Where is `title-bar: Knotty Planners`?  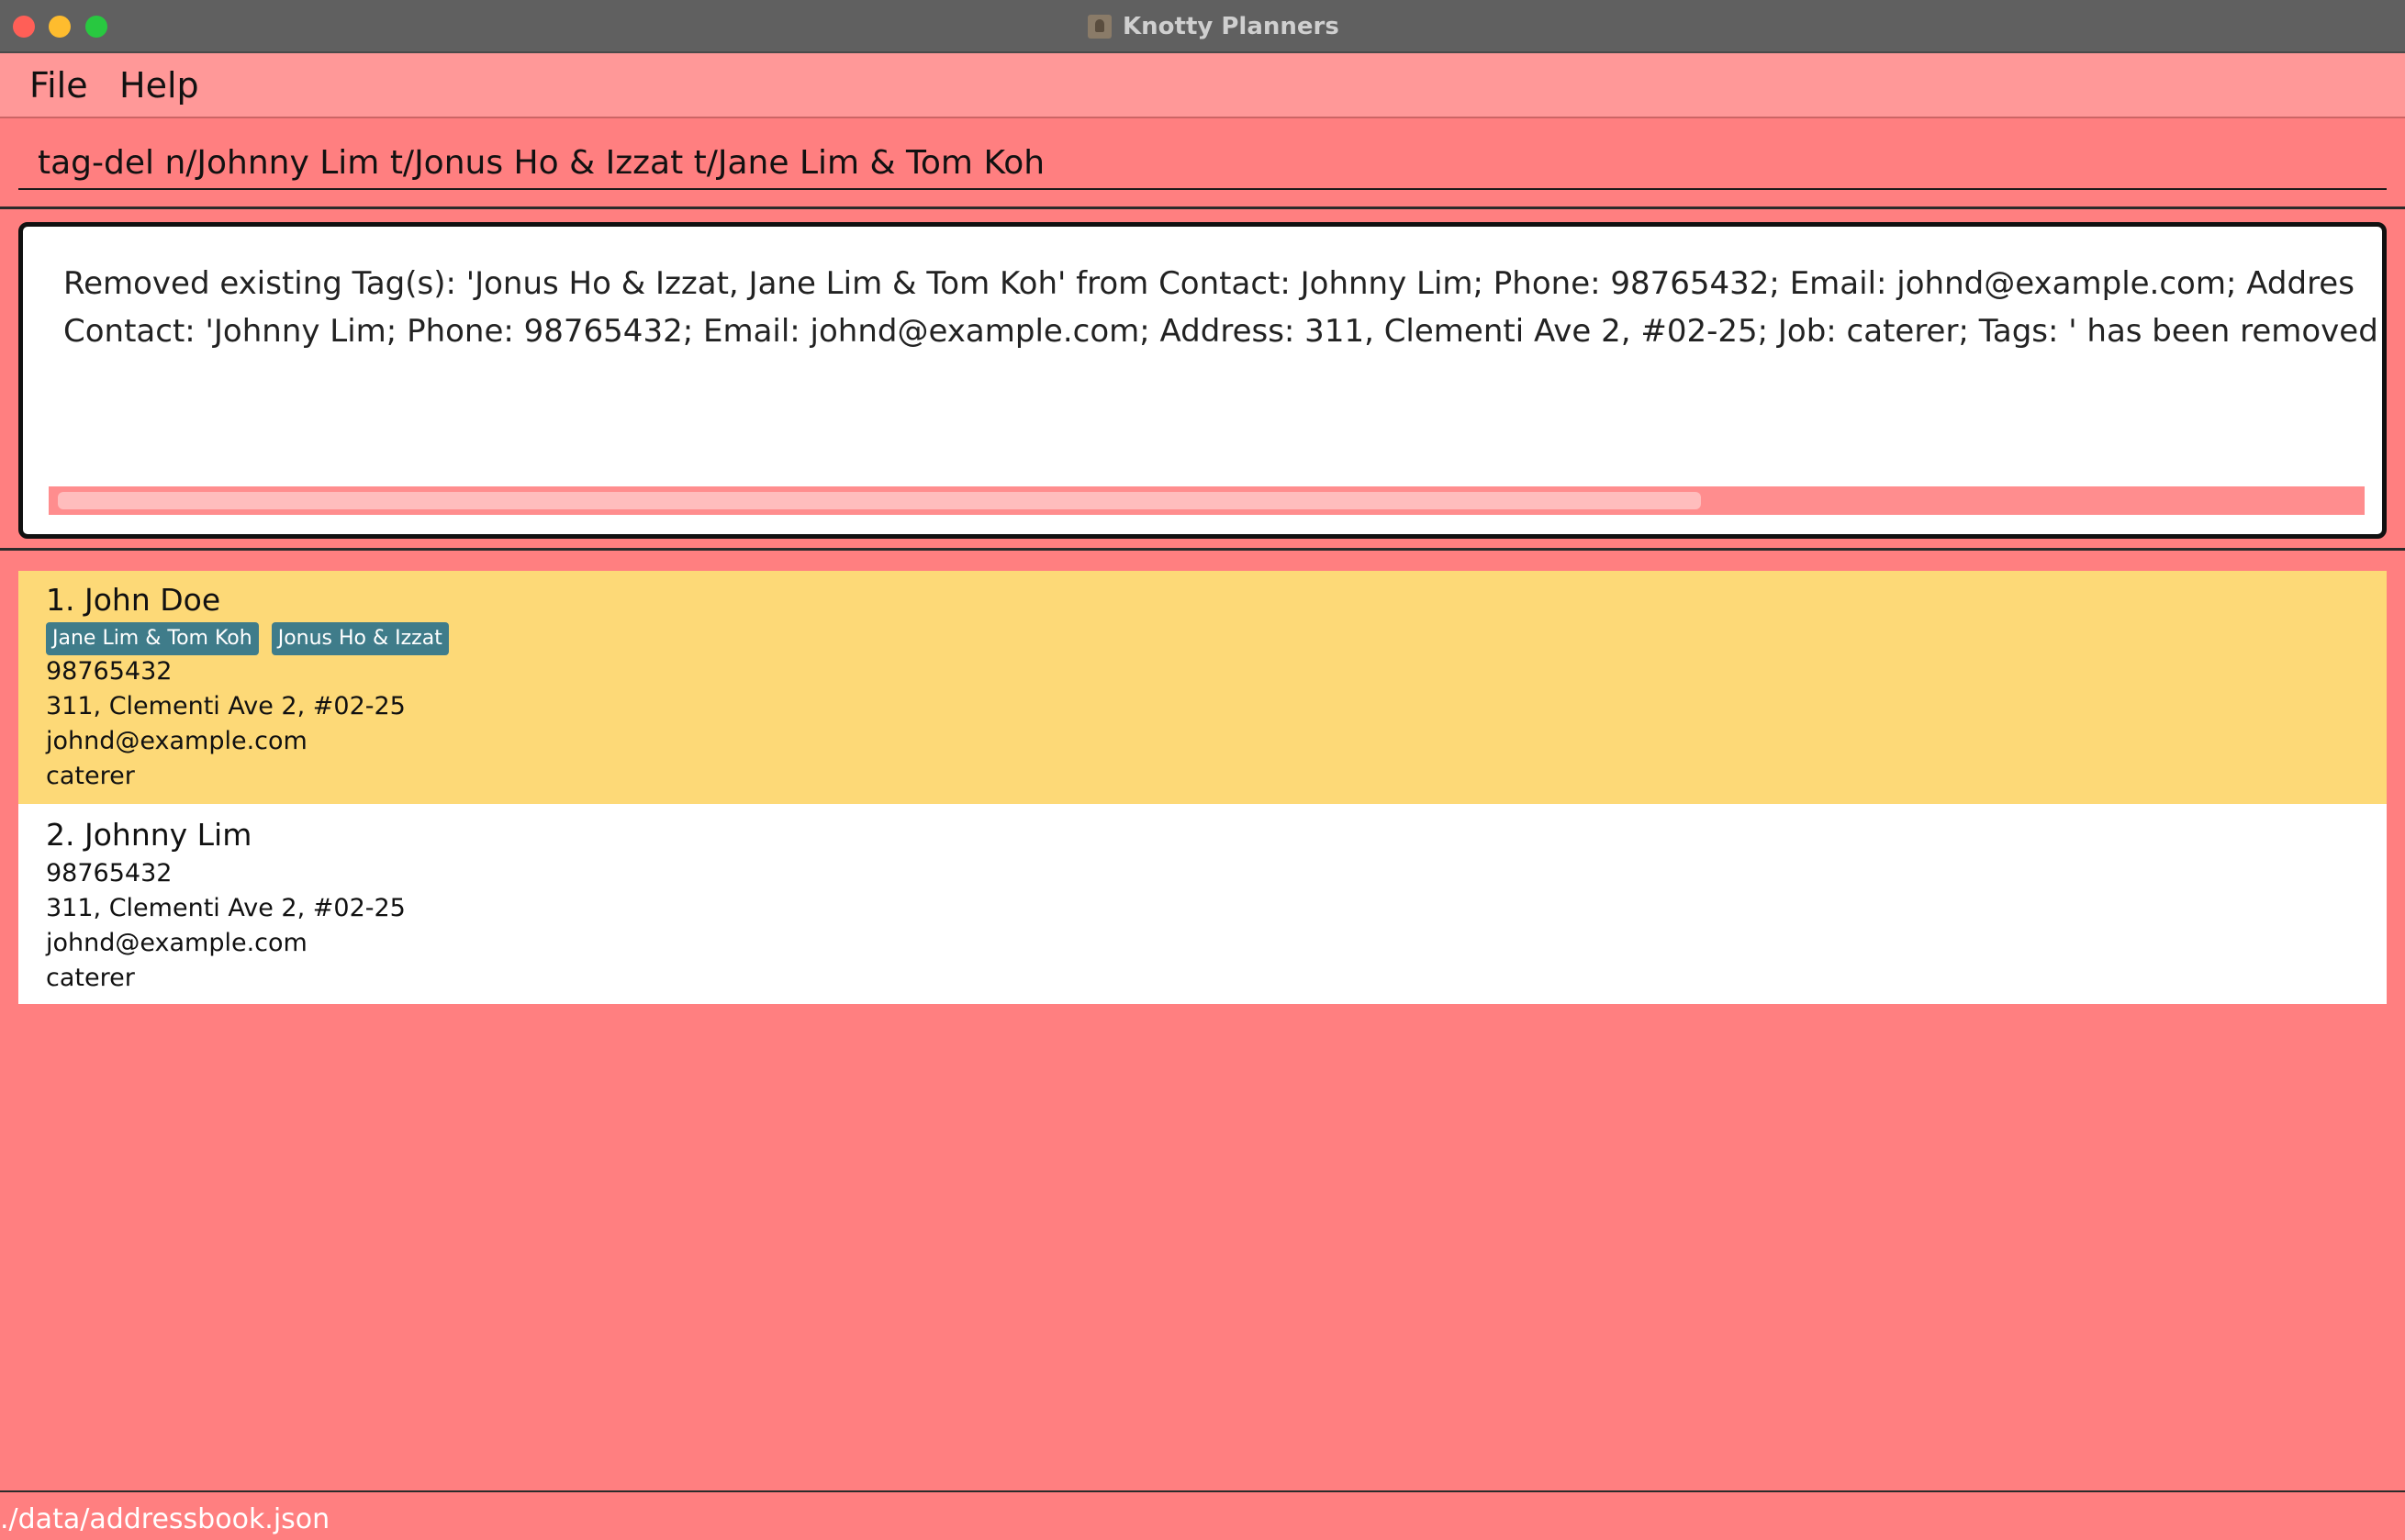 title-bar: Knotty Planners is located at coordinates (1202, 26).